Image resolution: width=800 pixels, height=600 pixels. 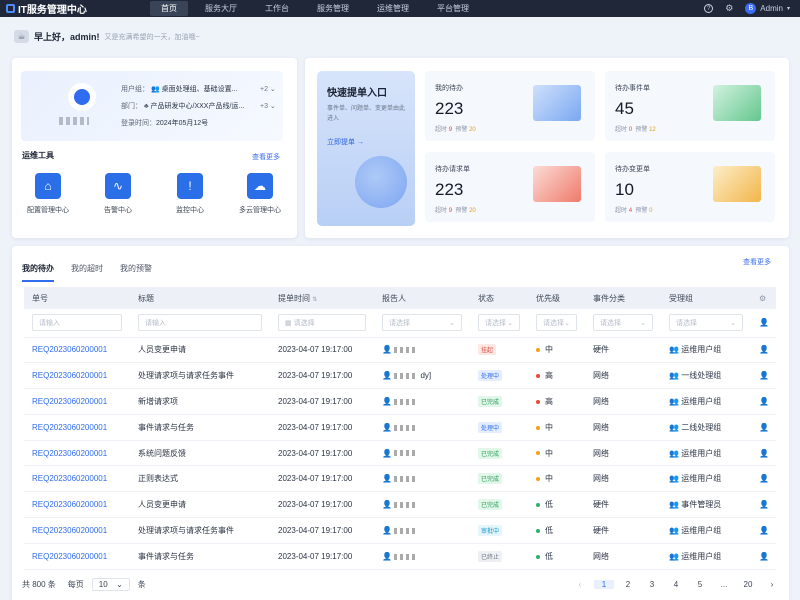 I want to click on priority-cell: 中, so click(x=556, y=479).